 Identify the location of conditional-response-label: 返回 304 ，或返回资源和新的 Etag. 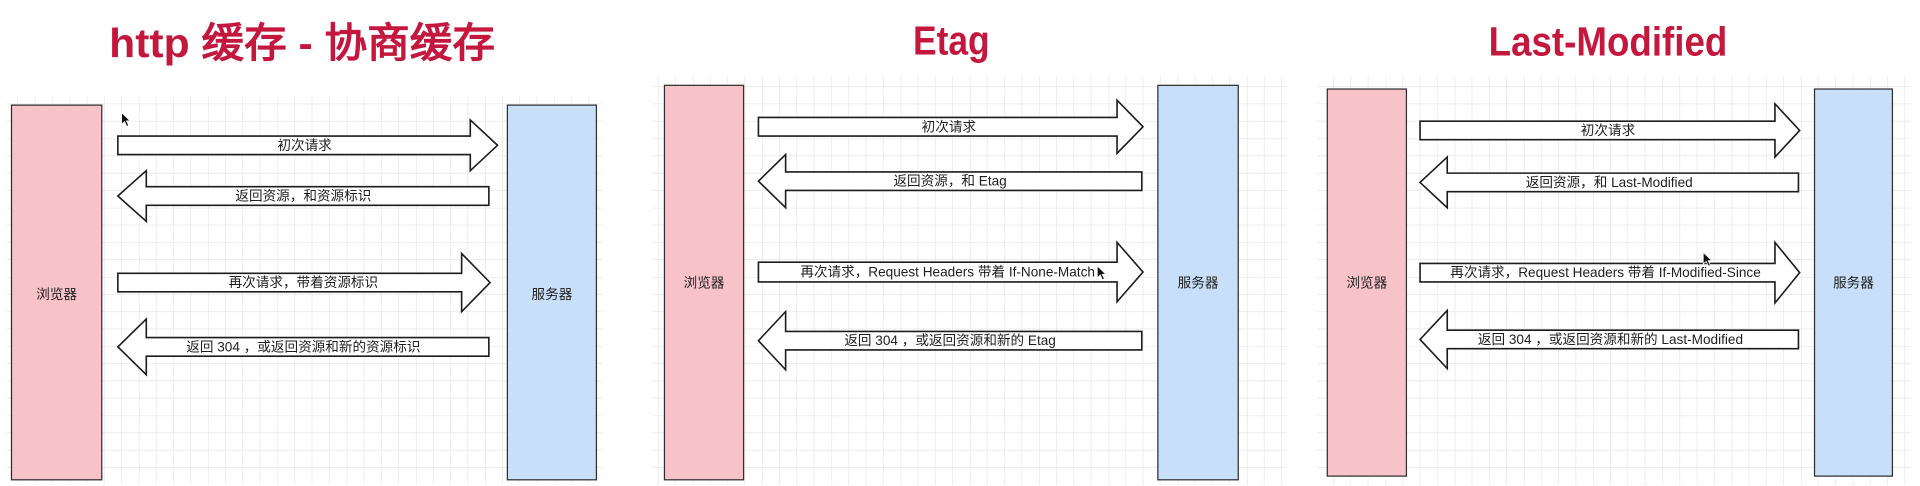
(950, 340).